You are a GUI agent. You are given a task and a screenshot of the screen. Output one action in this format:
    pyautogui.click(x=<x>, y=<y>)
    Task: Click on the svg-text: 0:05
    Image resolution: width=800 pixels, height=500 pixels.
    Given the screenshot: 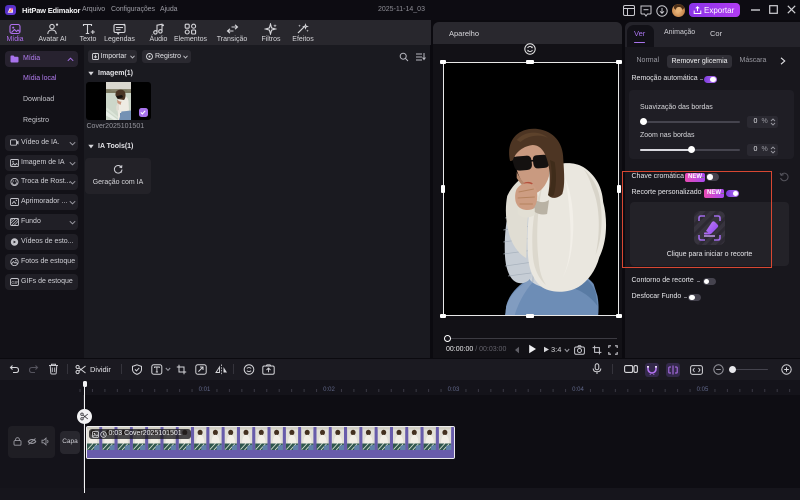 What is the action you would take?
    pyautogui.click(x=703, y=390)
    